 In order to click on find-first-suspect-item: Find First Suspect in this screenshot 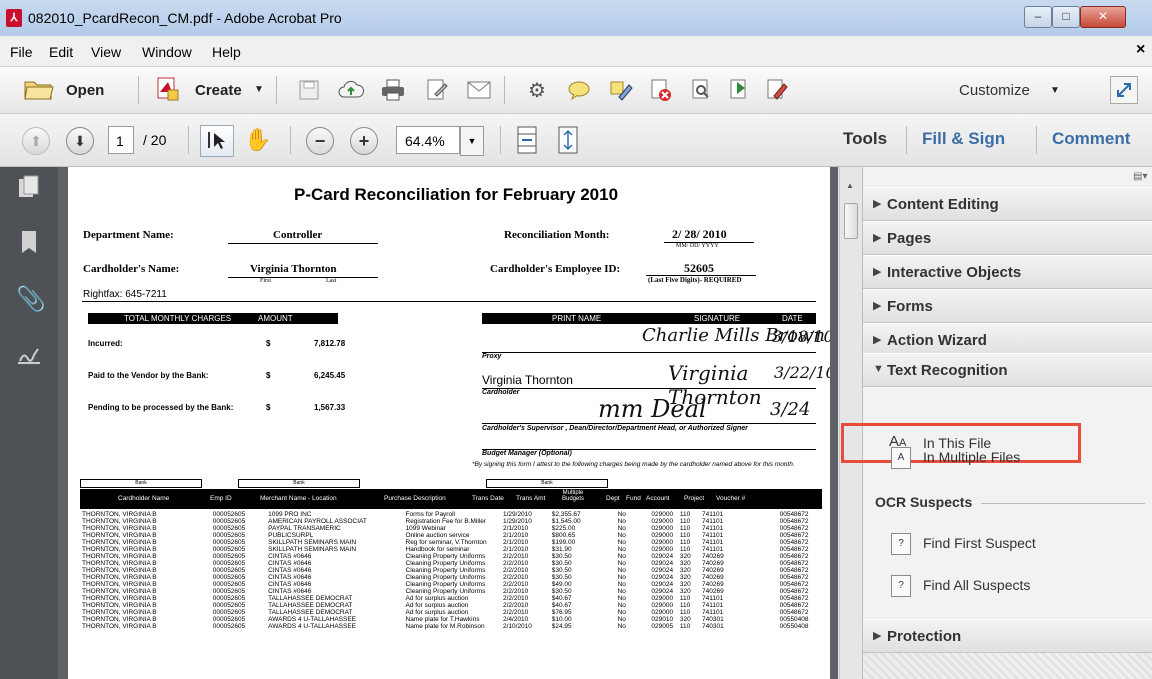, I will do `click(979, 543)`.